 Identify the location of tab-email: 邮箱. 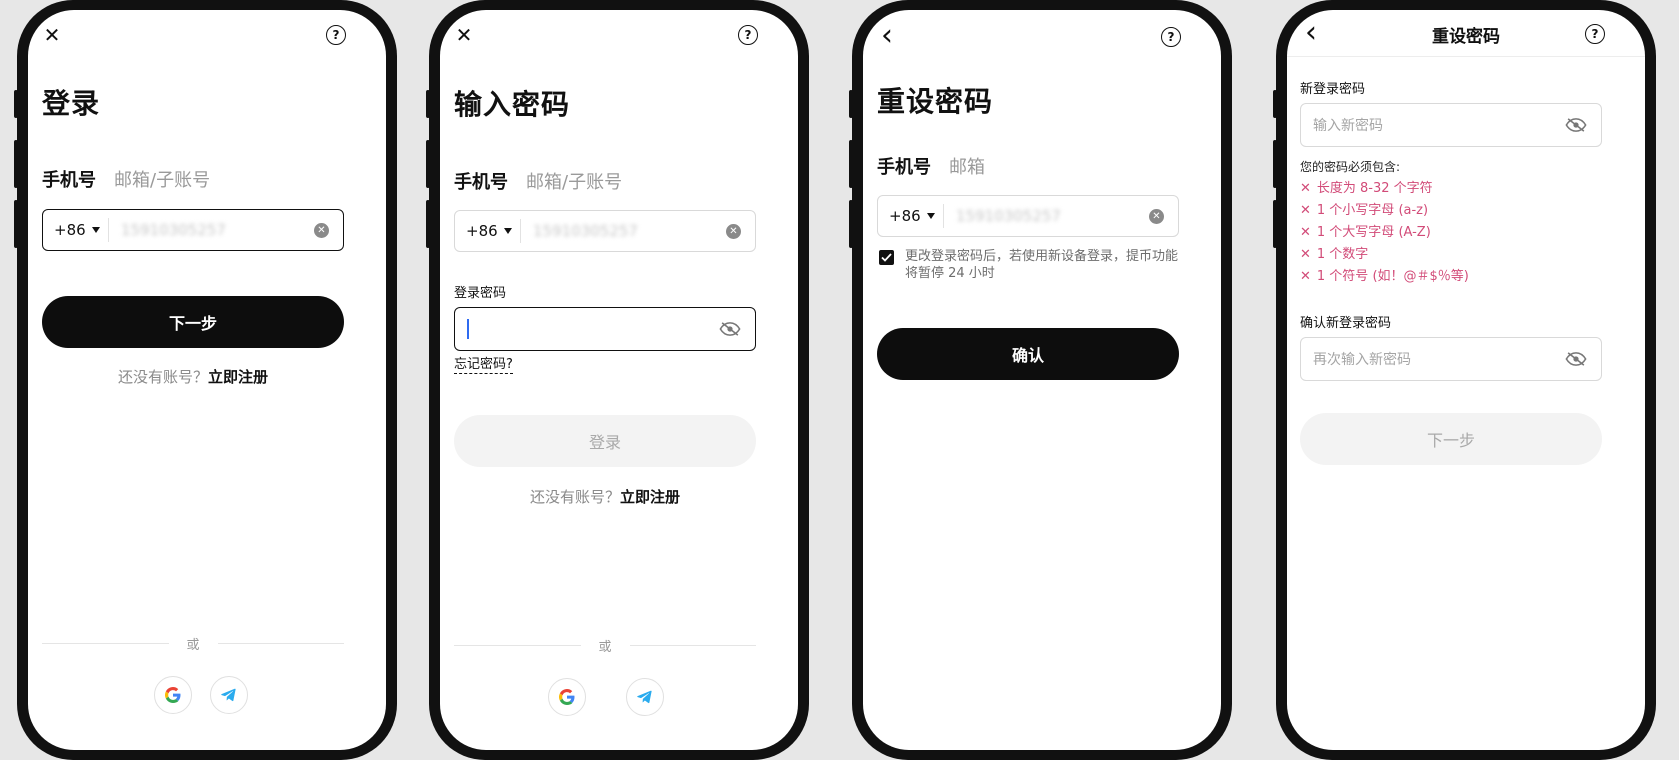
(967, 166).